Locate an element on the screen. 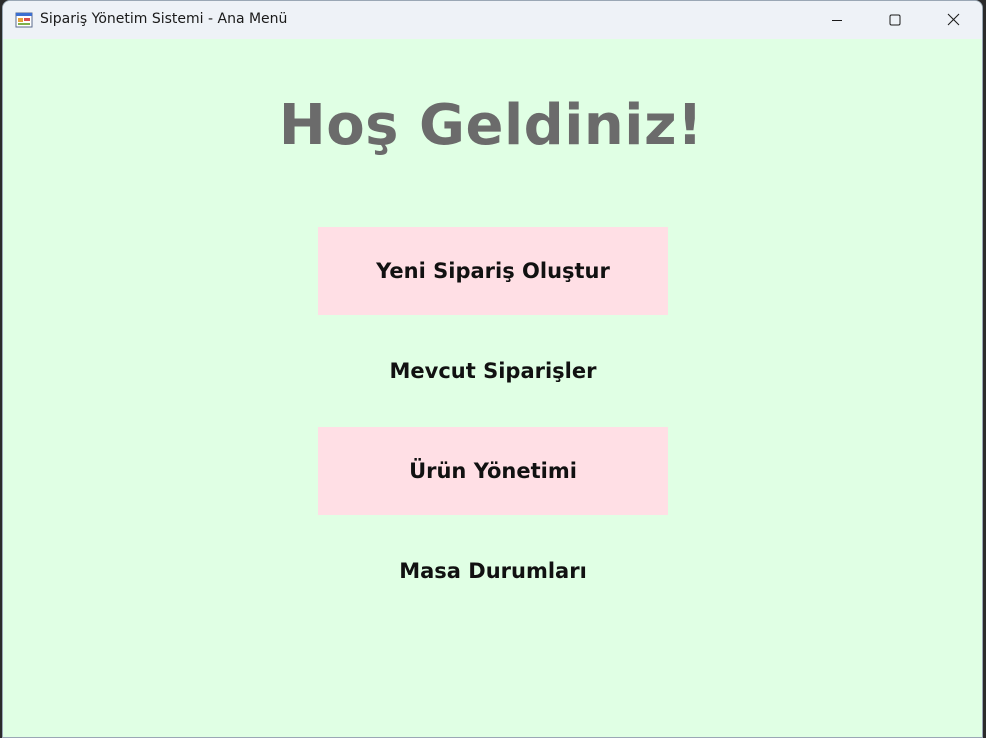 This screenshot has width=986, height=738. minimize-button is located at coordinates (837, 20).